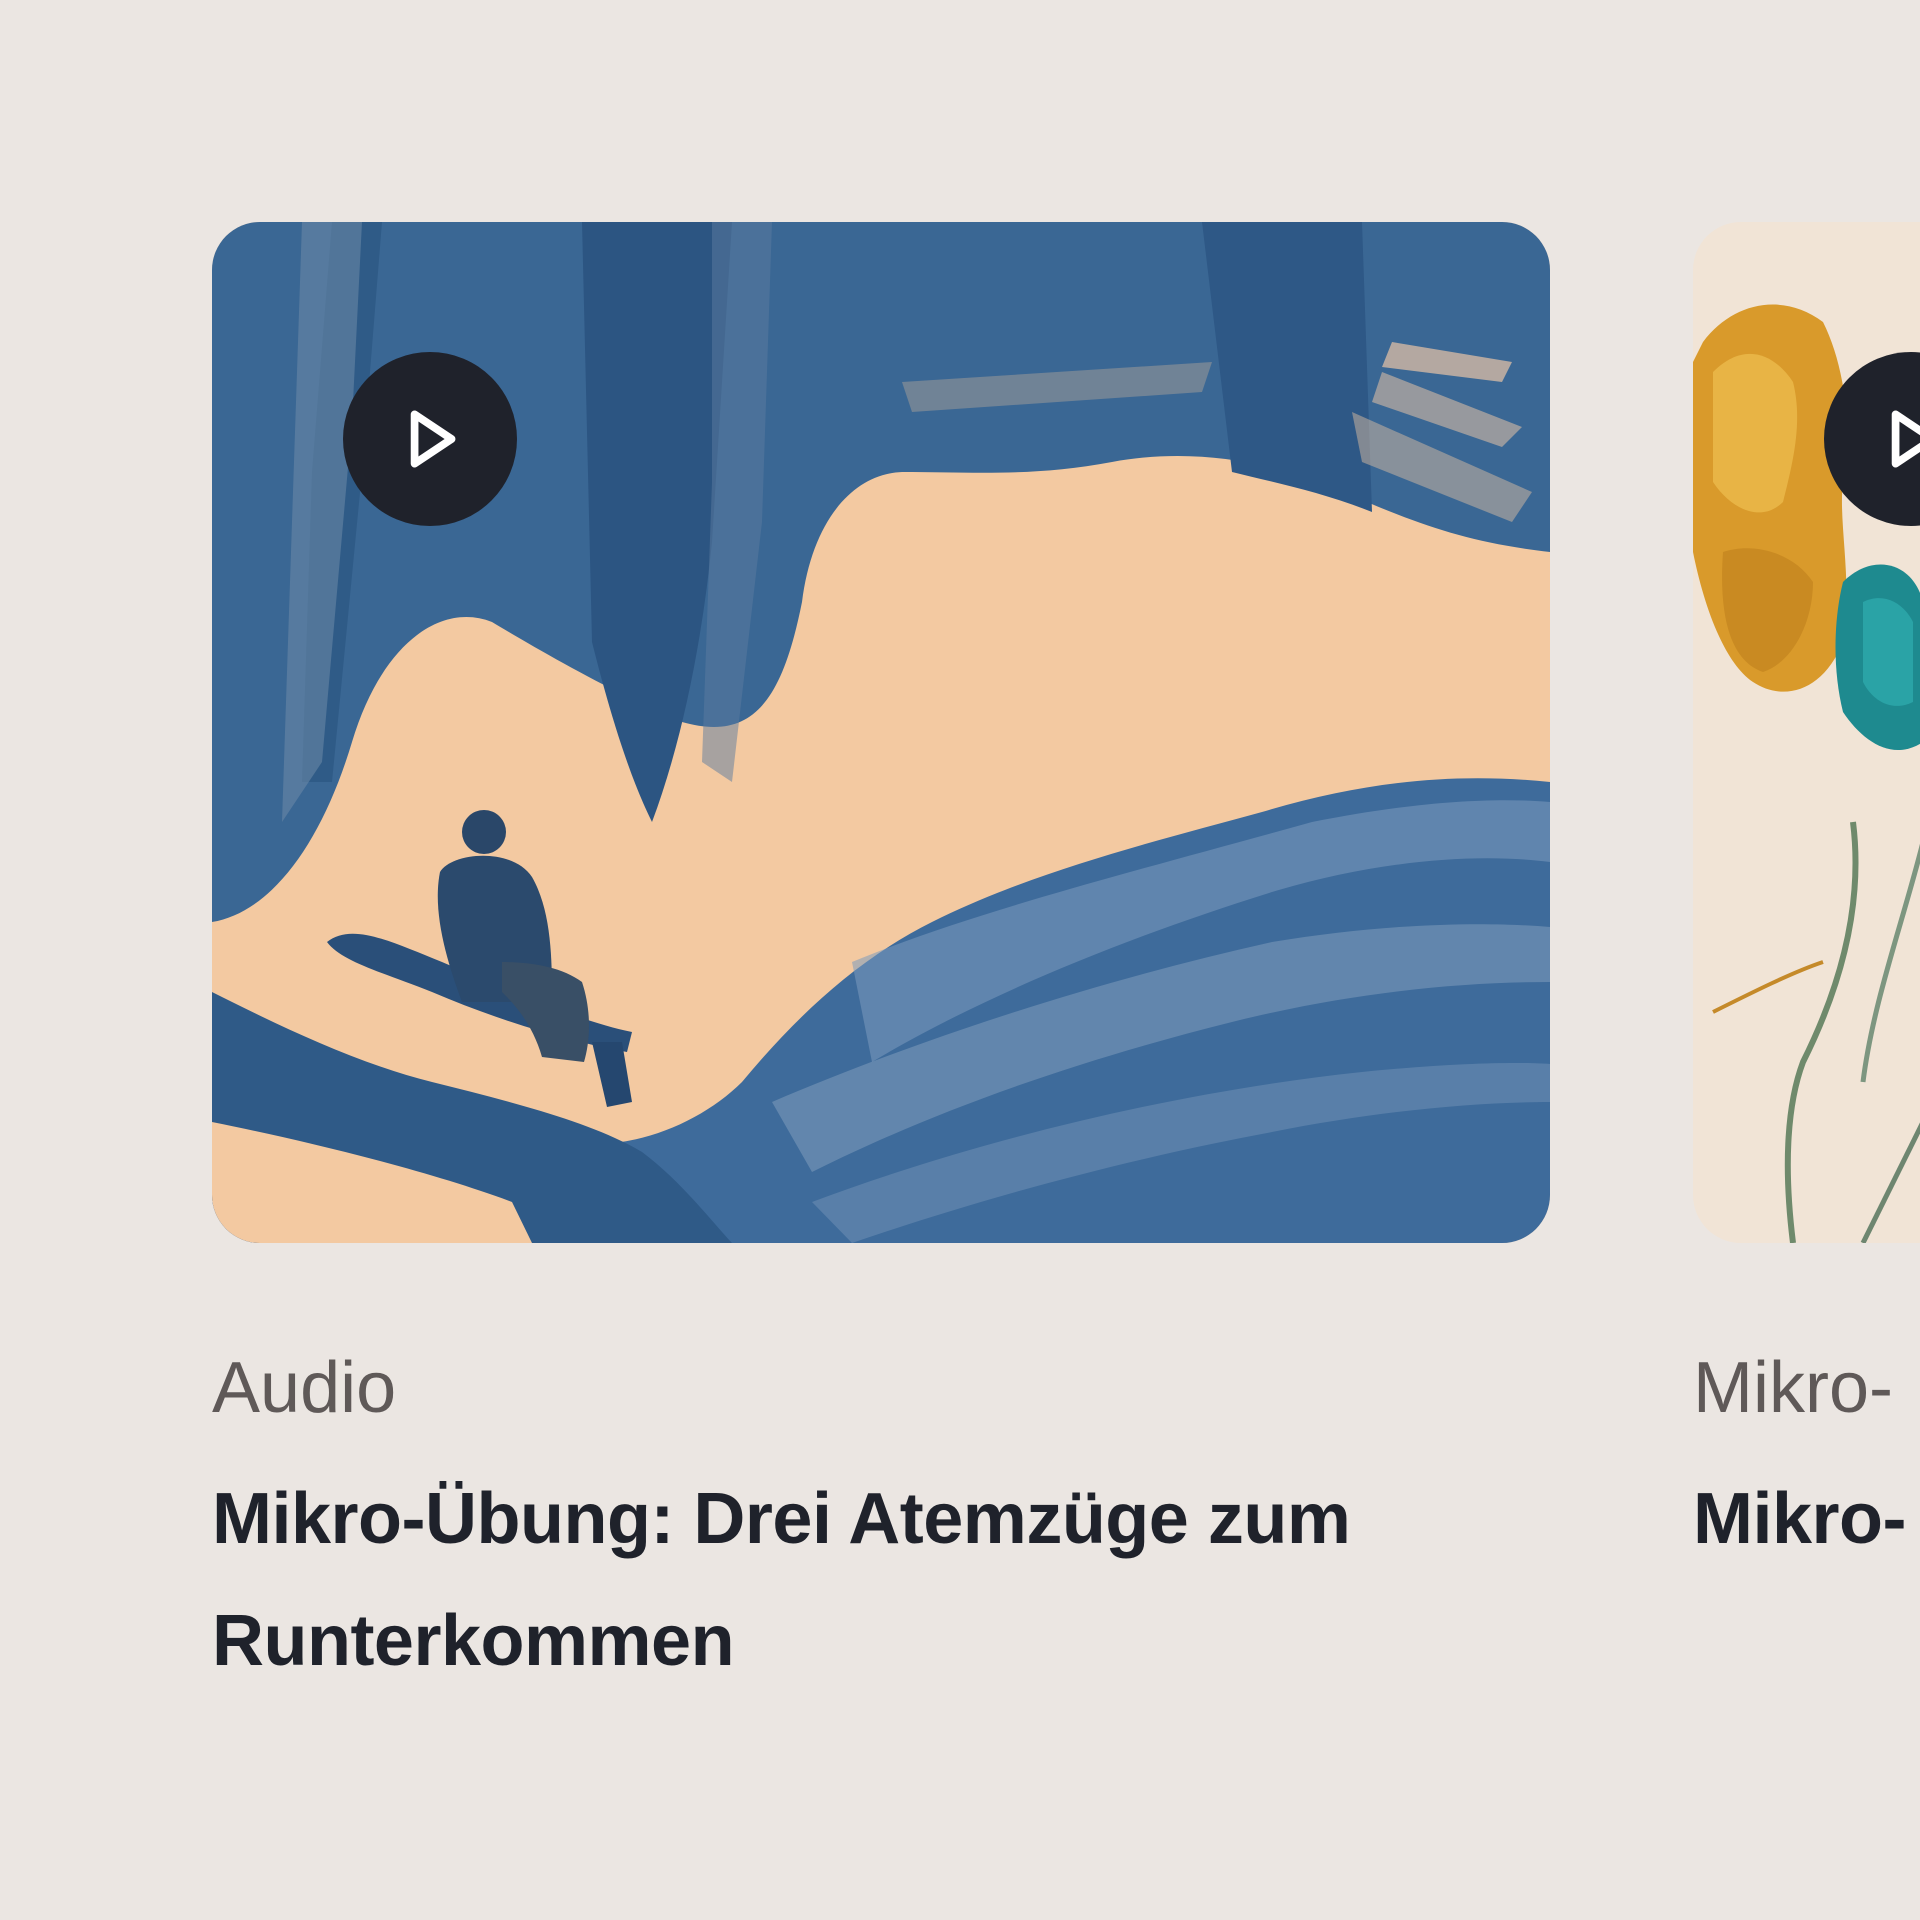  What do you see at coordinates (1806, 1519) in the screenshot?
I see `card-title: Mikro- loslass` at bounding box center [1806, 1519].